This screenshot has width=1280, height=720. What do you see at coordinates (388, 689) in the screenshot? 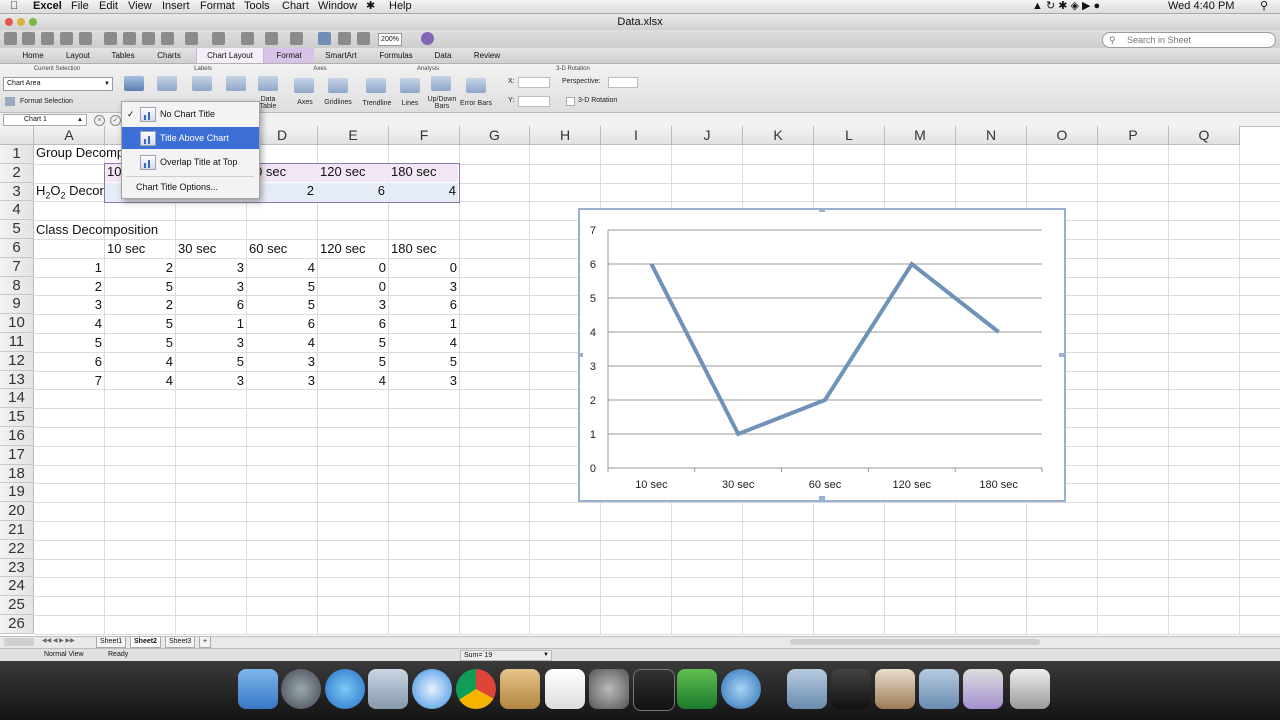
I see `preview-icon` at bounding box center [388, 689].